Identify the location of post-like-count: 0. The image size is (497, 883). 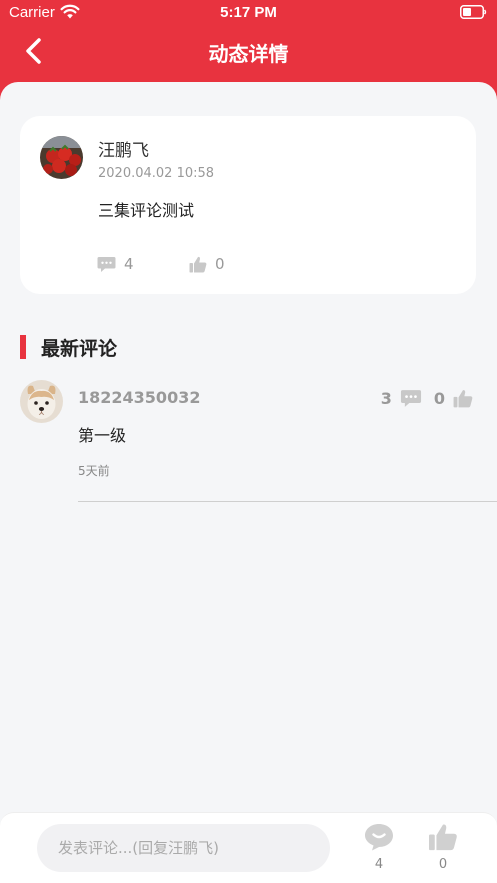
(220, 264).